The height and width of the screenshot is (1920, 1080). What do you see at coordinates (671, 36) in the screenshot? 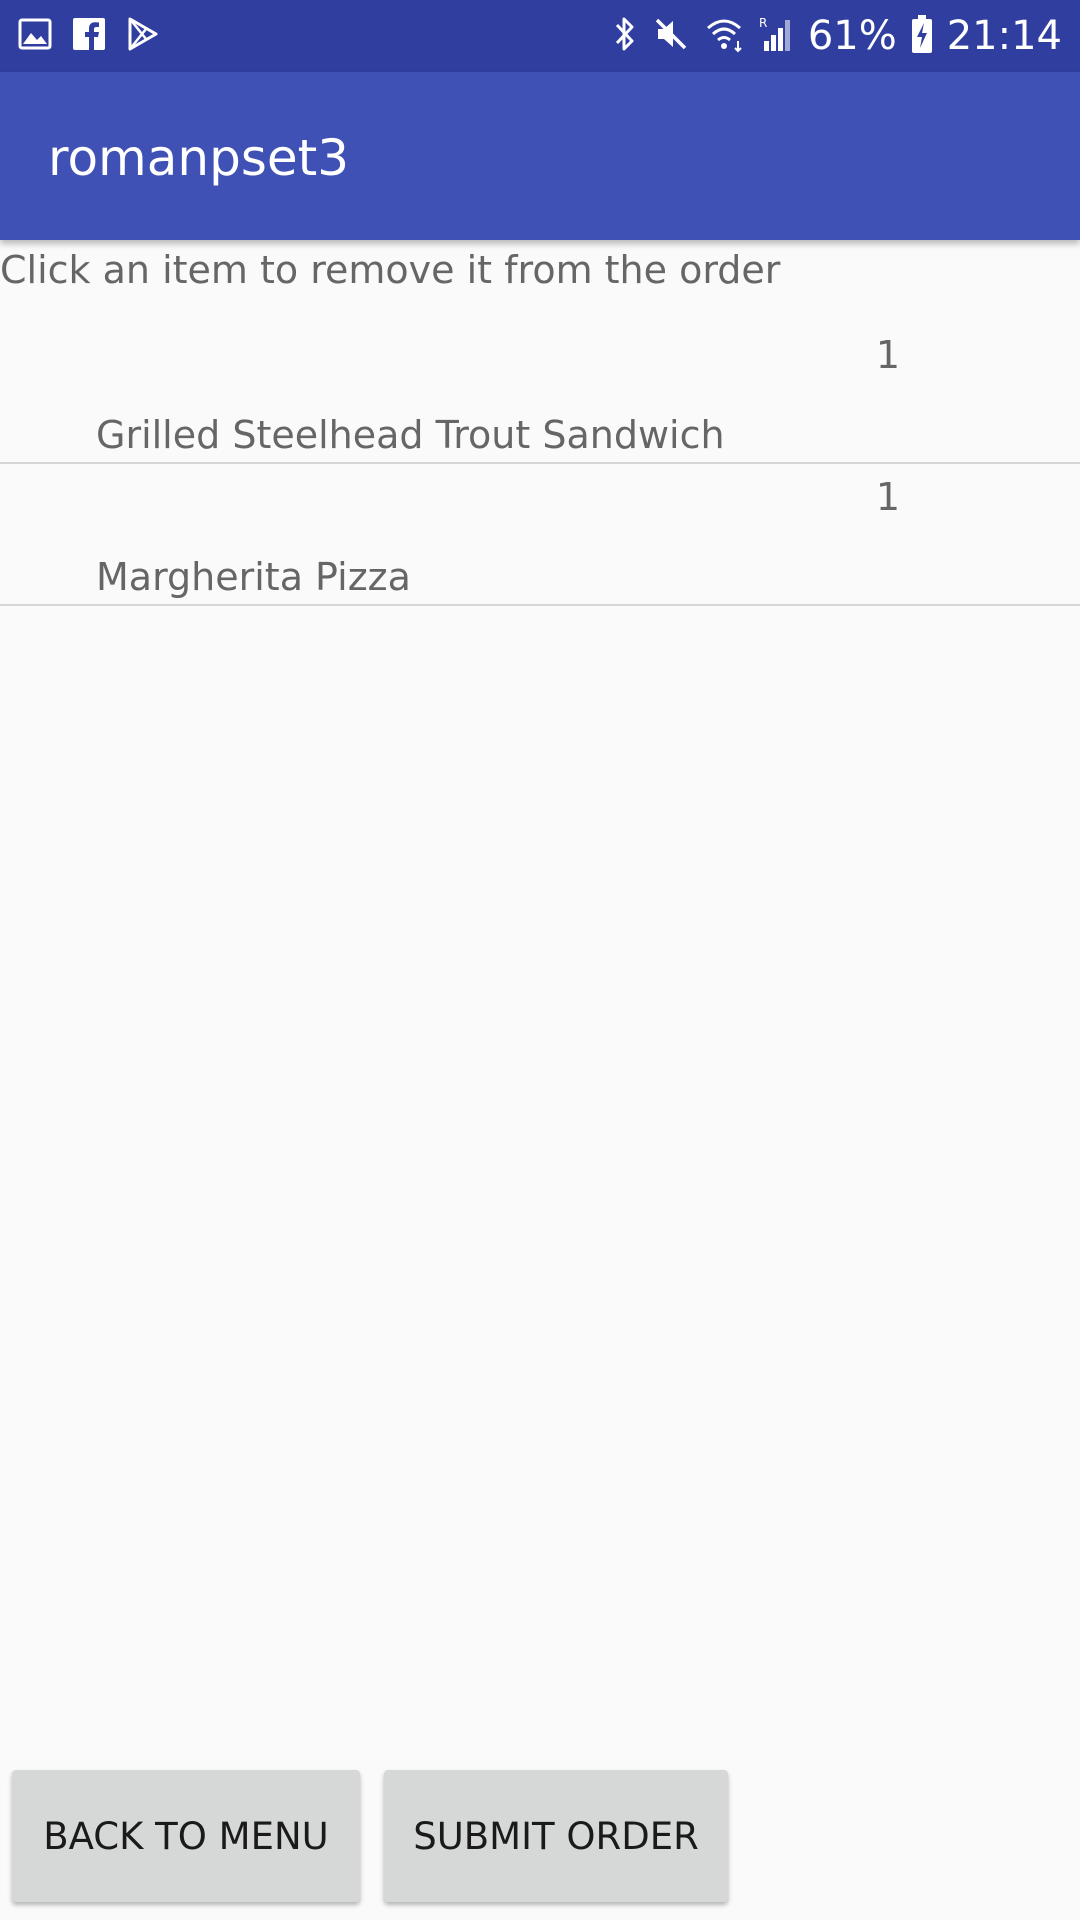
I see `mute-icon` at bounding box center [671, 36].